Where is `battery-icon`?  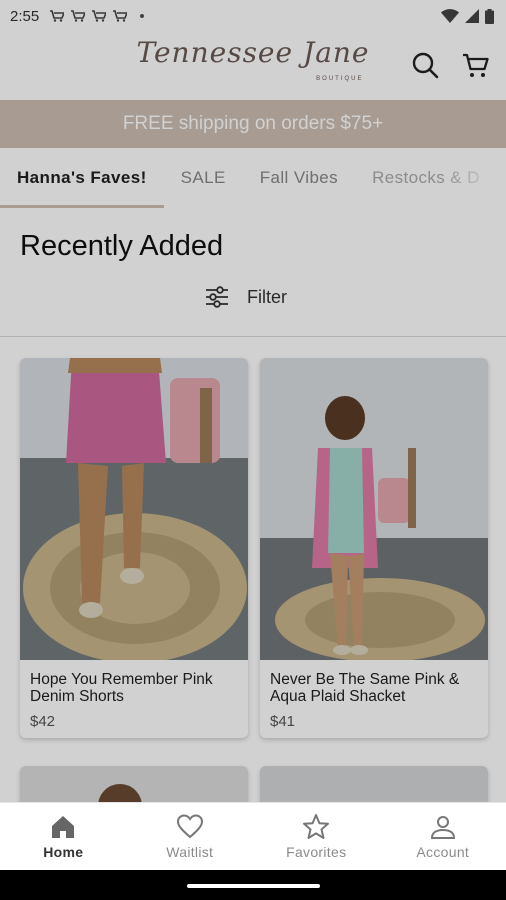 battery-icon is located at coordinates (489, 16).